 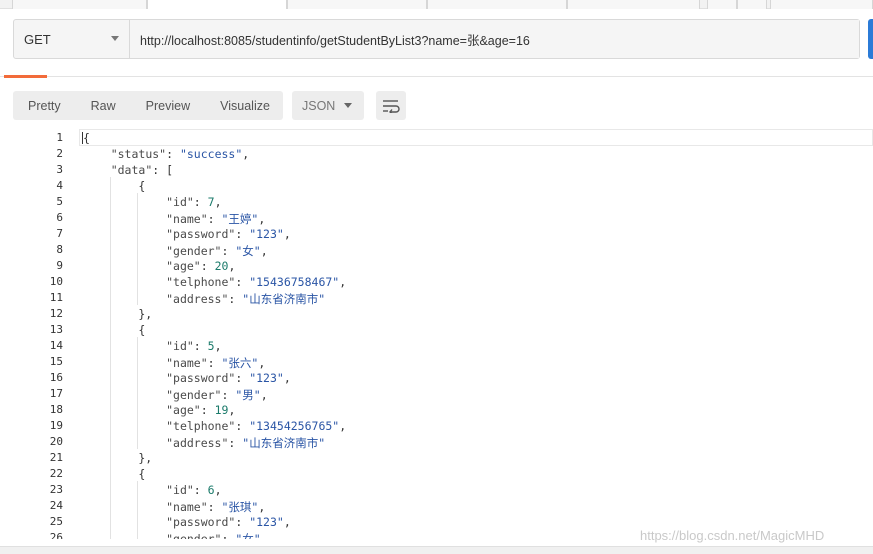 What do you see at coordinates (256, 282) in the screenshot?
I see `code-line: "telphone": "15436758467",` at bounding box center [256, 282].